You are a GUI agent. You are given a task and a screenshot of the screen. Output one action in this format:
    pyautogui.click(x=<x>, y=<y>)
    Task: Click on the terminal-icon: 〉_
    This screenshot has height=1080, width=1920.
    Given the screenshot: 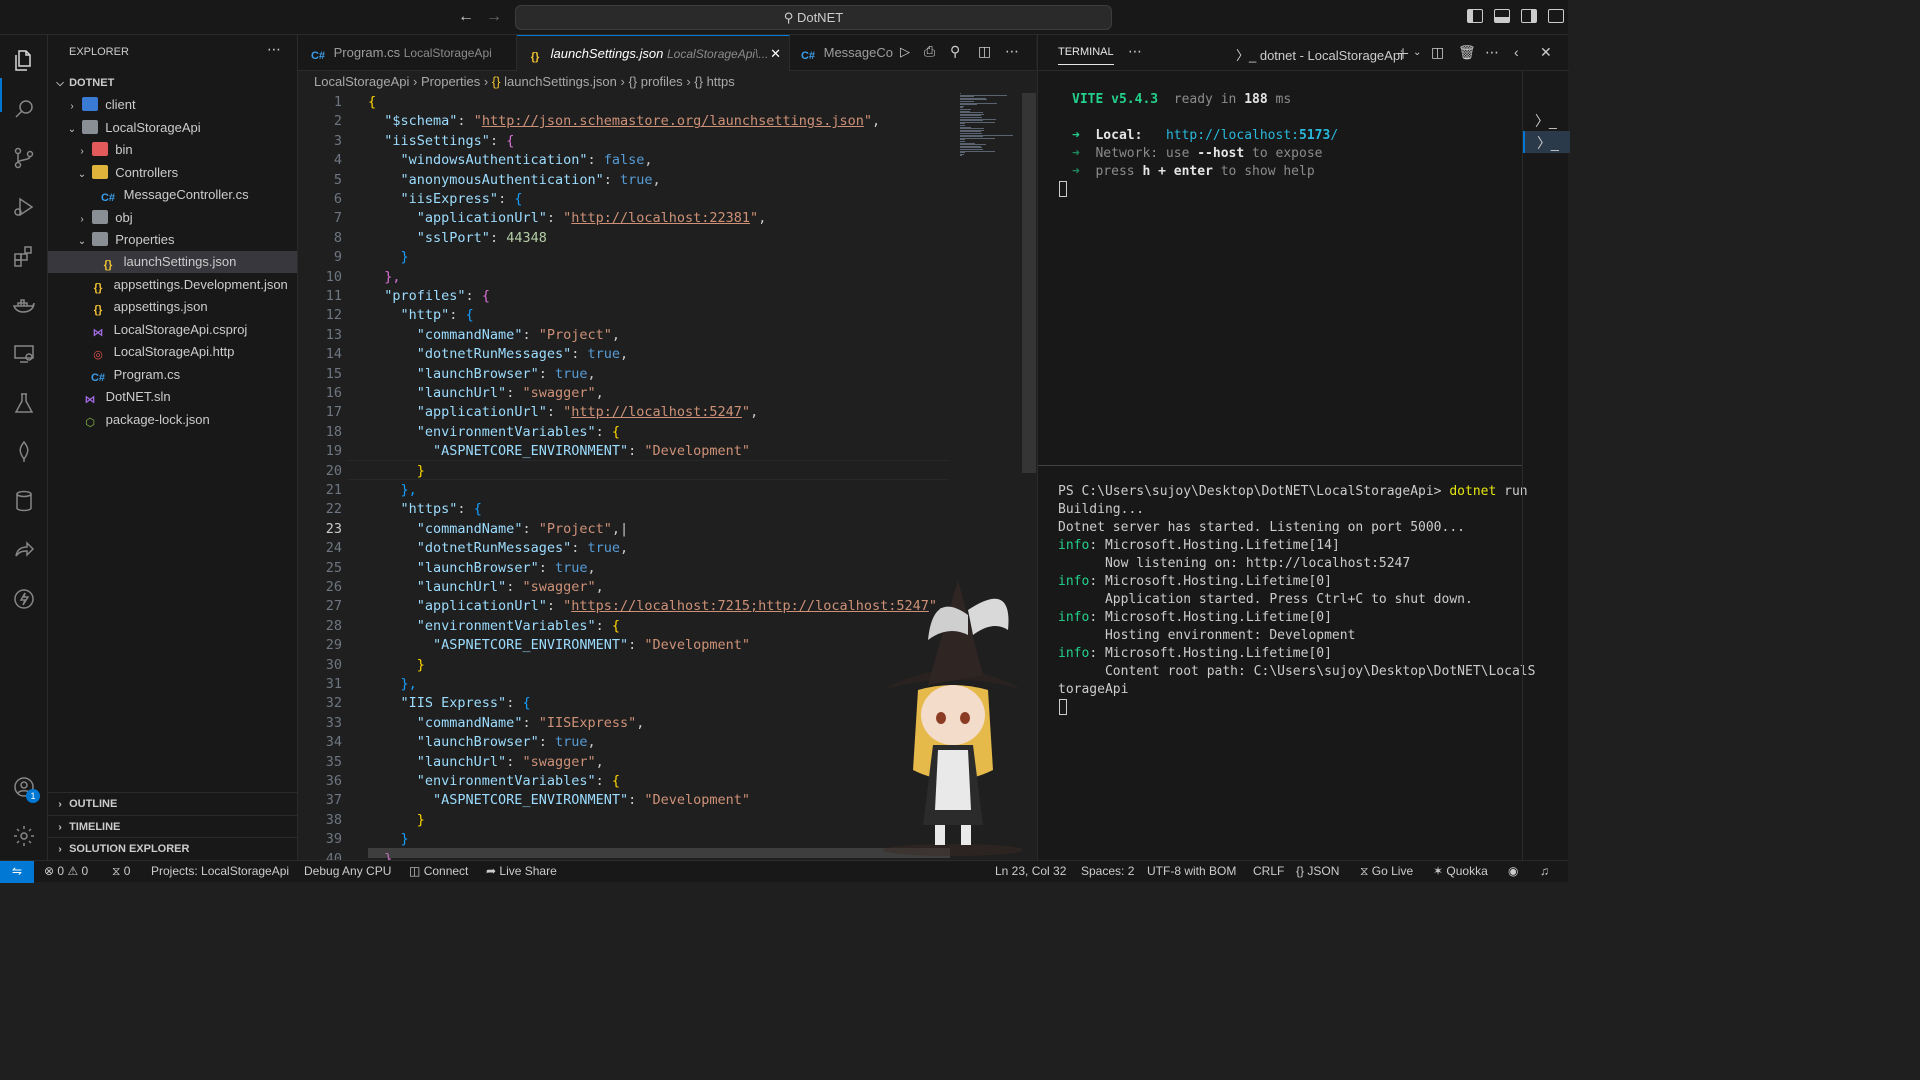 What is the action you would take?
    pyautogui.click(x=1546, y=121)
    